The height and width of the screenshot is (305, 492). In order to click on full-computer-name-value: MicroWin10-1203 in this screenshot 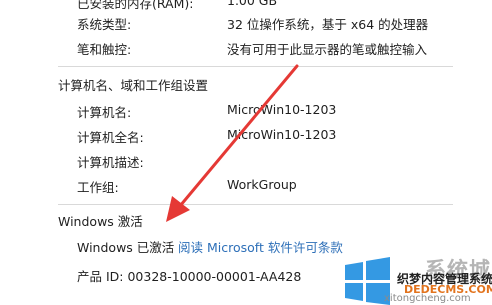, I will do `click(282, 134)`.